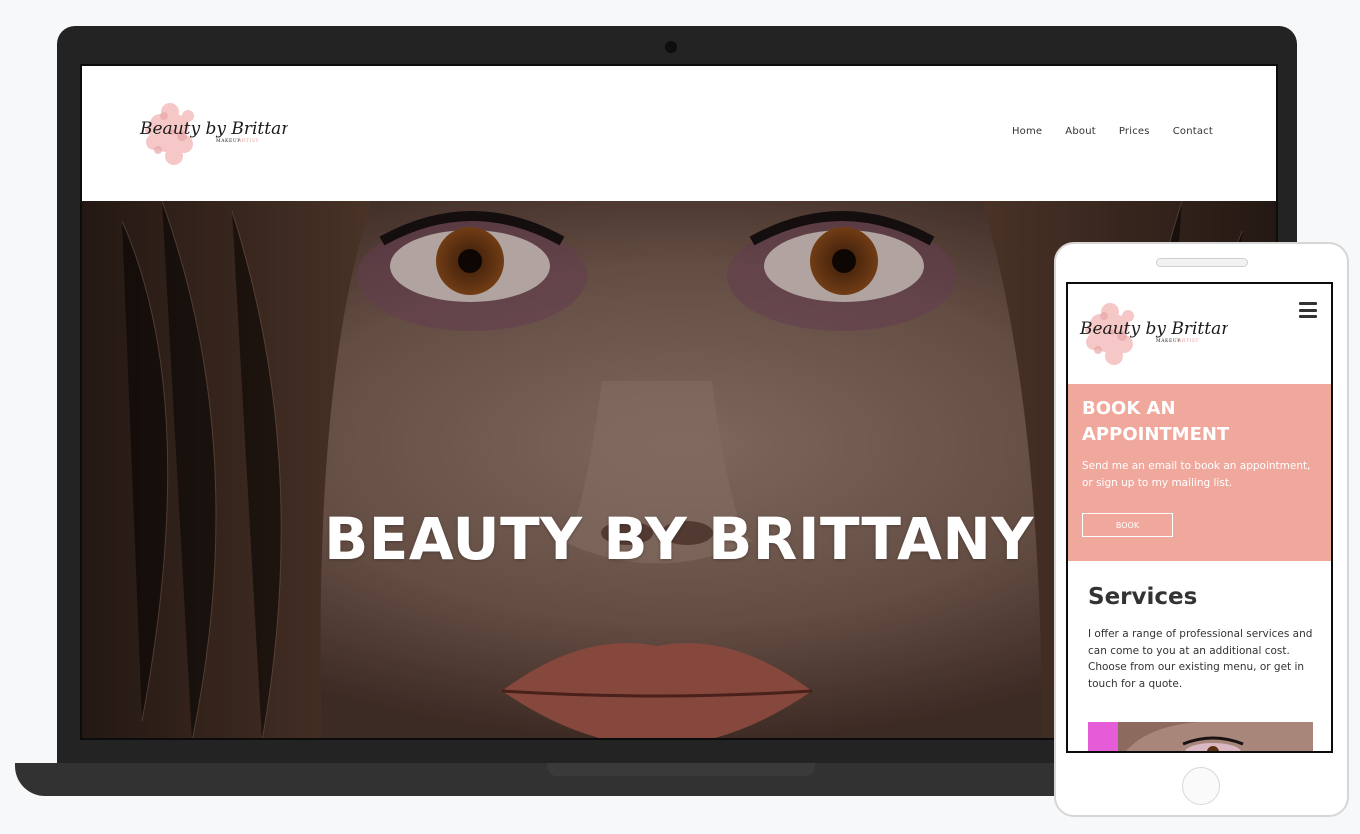 This screenshot has width=1360, height=834. What do you see at coordinates (1202, 262) in the screenshot?
I see `phone-speaker` at bounding box center [1202, 262].